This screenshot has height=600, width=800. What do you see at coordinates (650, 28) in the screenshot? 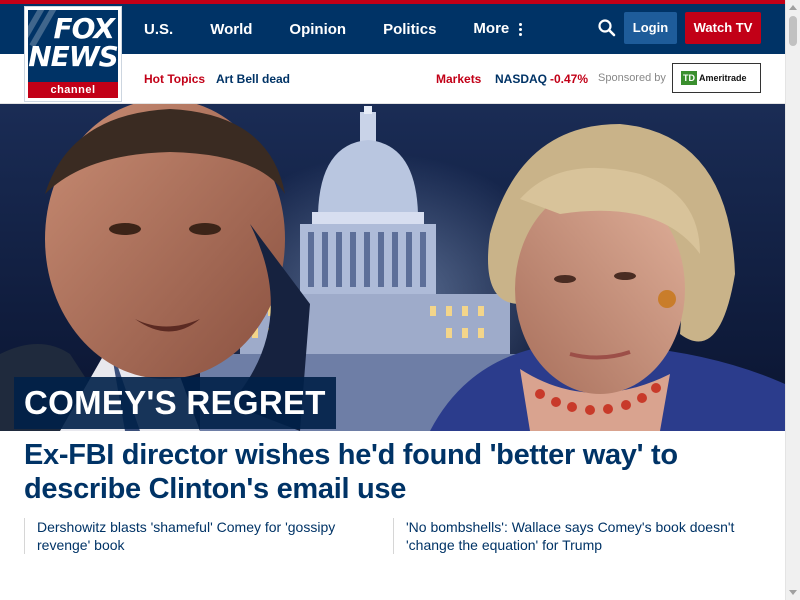
I see `login-button: Login` at bounding box center [650, 28].